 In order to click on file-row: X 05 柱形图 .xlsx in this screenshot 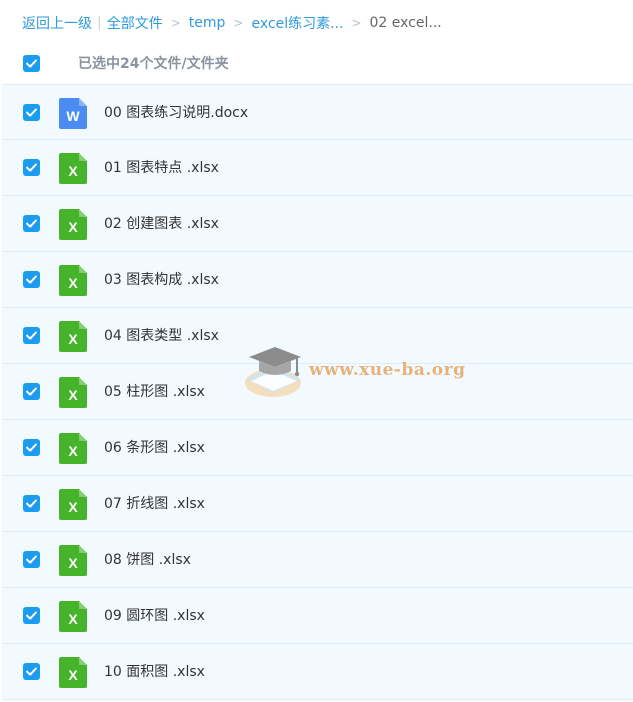, I will do `click(317, 392)`.